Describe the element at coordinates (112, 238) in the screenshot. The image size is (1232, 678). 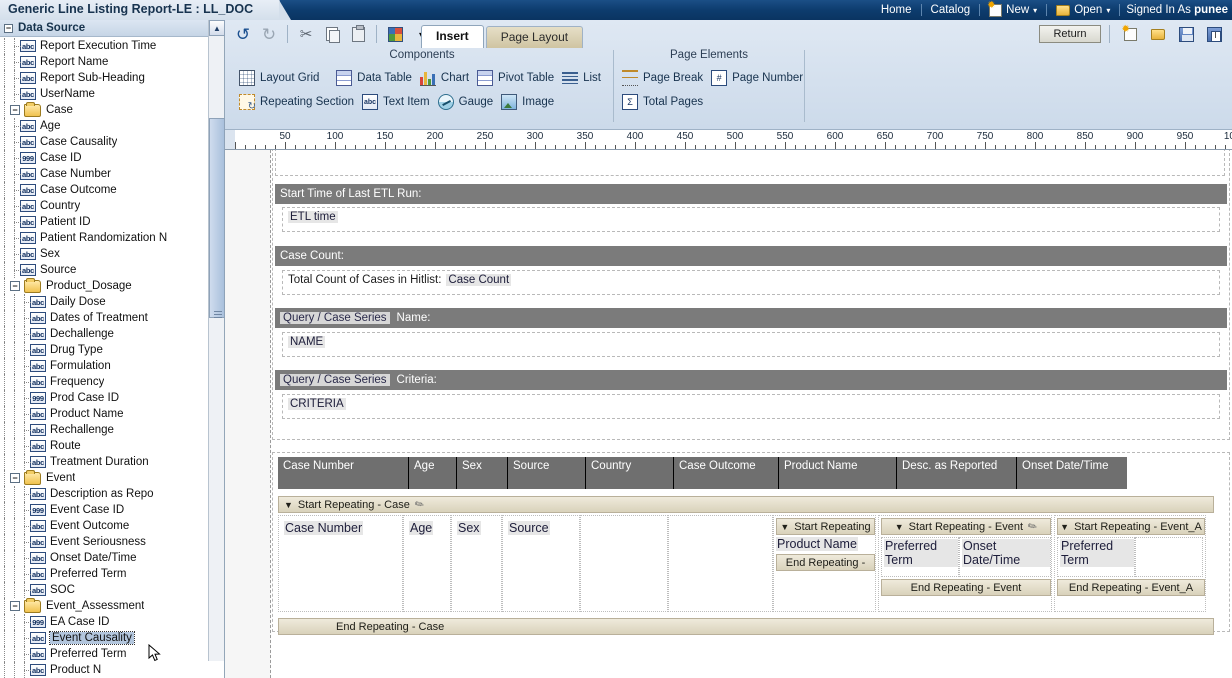
I see `tree-field-item: abc Patient Randomization N` at that location.